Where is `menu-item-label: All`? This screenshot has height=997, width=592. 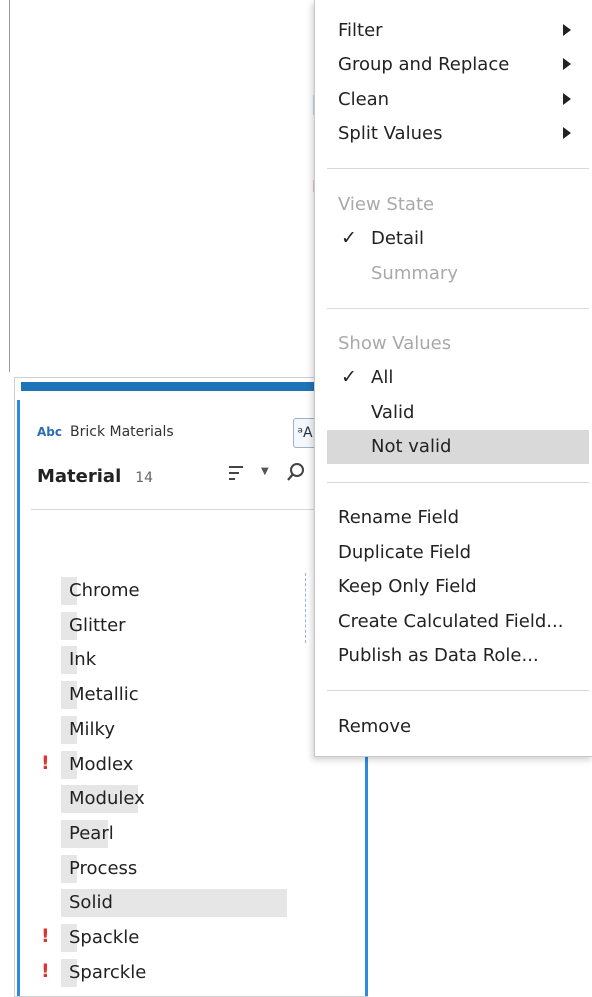
menu-item-label: All is located at coordinates (382, 377).